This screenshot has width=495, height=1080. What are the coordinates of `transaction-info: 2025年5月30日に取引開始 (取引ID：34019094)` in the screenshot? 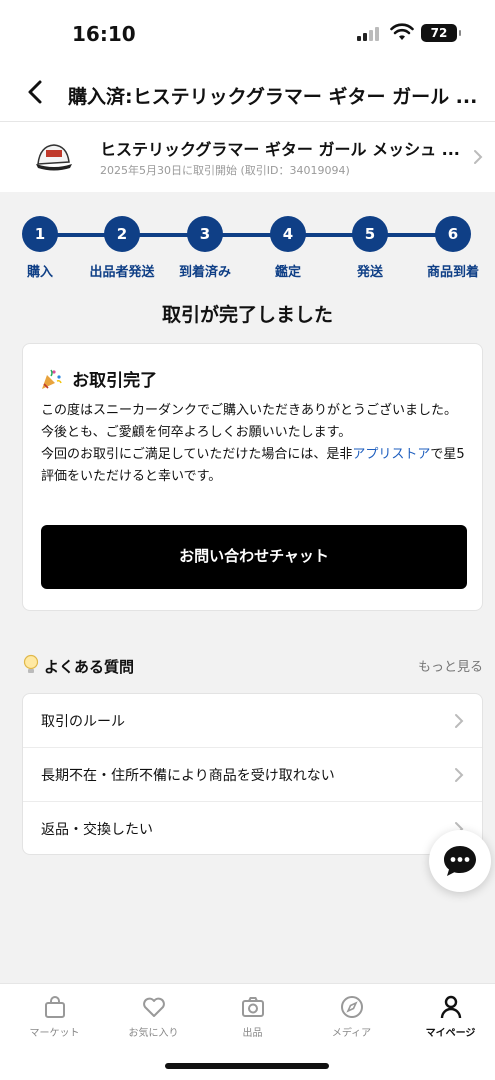 It's located at (225, 170).